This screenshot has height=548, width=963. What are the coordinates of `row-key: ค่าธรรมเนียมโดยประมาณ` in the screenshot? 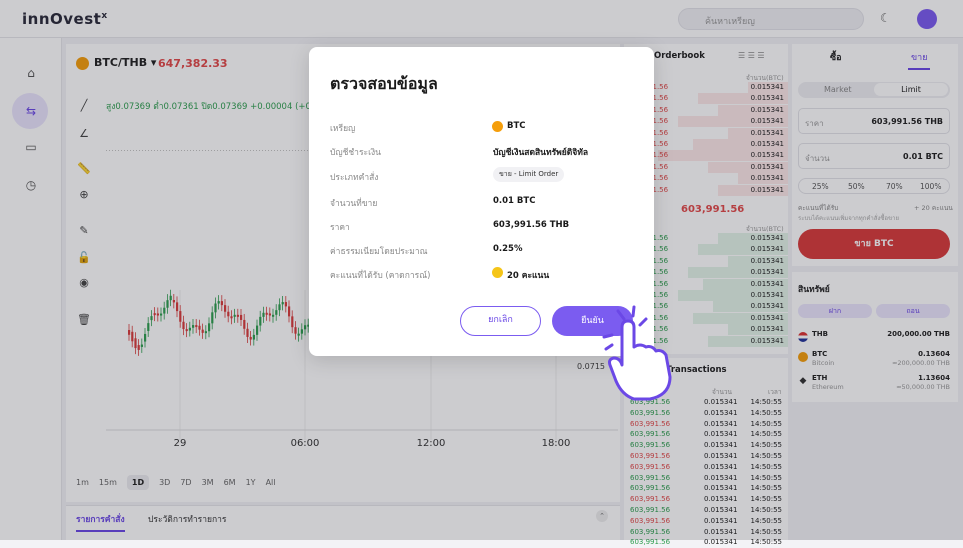 It's located at (379, 252).